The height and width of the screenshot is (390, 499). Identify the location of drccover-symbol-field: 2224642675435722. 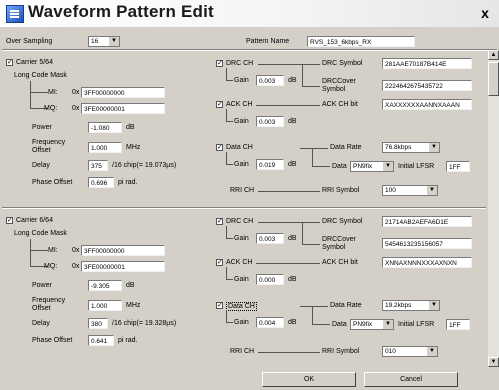
(427, 85).